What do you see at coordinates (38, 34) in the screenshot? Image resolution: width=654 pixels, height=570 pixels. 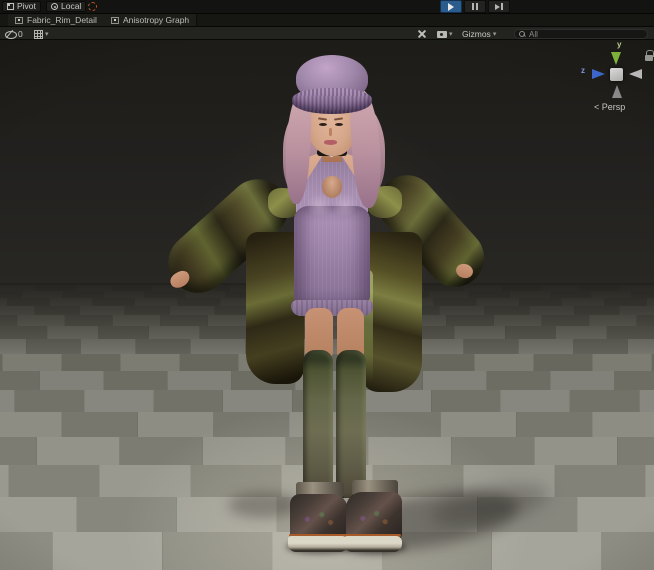 I see `grid-icon` at bounding box center [38, 34].